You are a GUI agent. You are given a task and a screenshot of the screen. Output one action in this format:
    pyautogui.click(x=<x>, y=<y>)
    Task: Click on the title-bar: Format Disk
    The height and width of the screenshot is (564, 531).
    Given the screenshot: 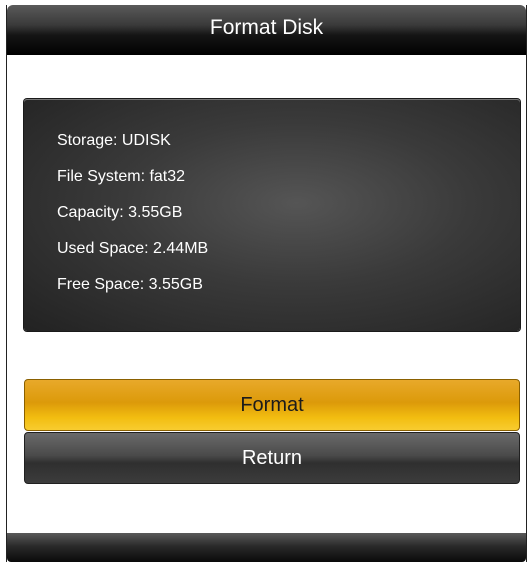 What is the action you would take?
    pyautogui.click(x=266, y=30)
    